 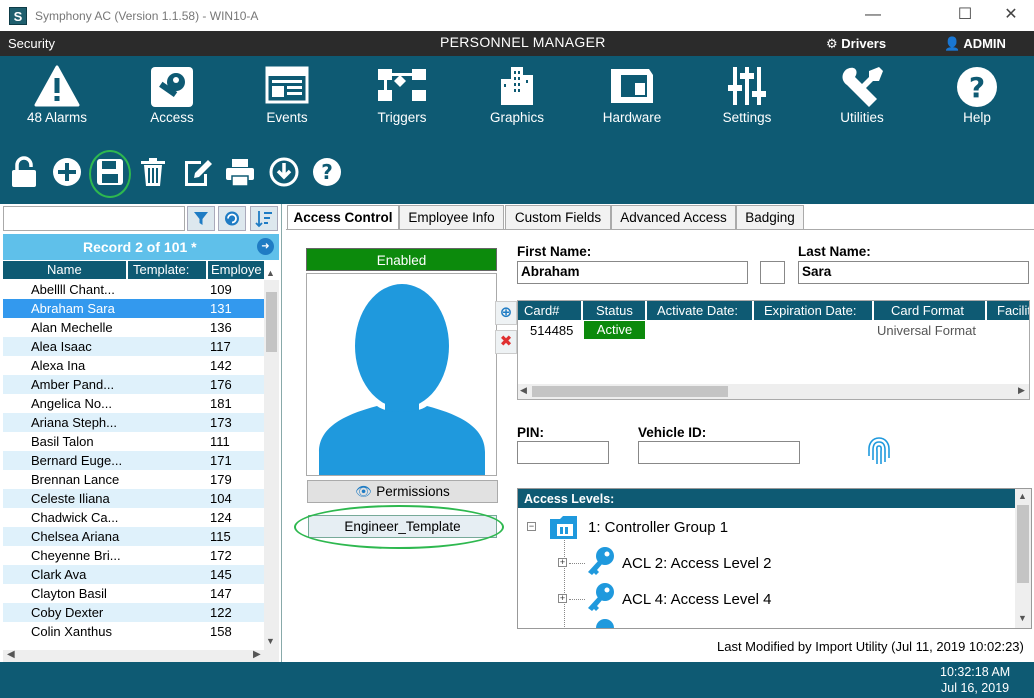 I want to click on scroll-right-icon: ▶, so click(x=257, y=654).